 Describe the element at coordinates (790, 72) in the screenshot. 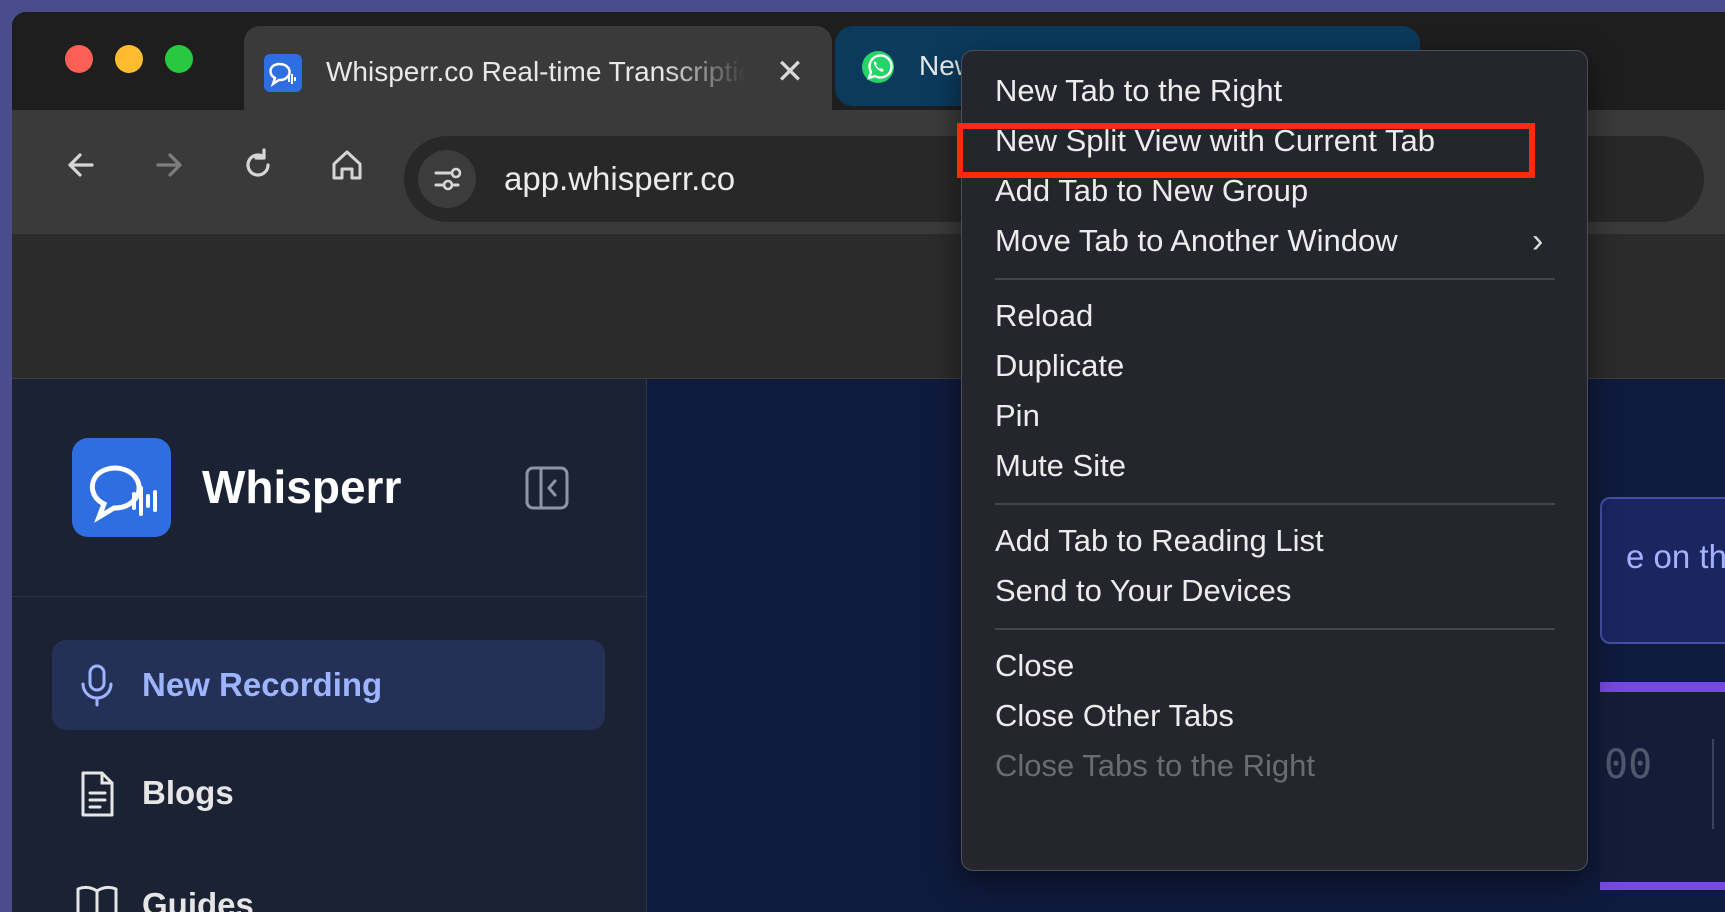

I see `tab-close-icon: ✕` at that location.